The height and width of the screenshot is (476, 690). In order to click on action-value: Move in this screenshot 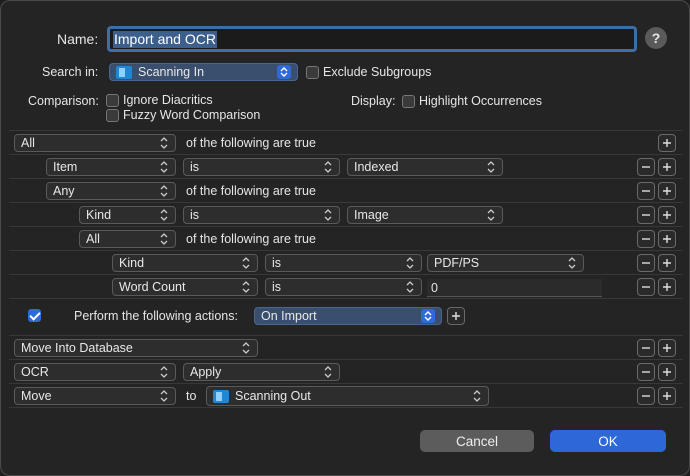, I will do `click(36, 396)`.